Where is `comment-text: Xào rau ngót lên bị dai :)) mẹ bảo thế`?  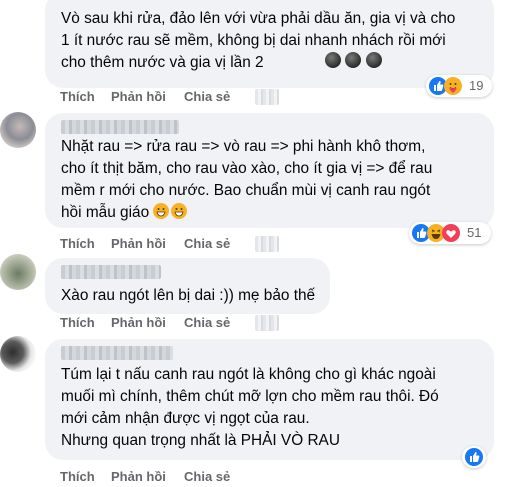 comment-text: Xào rau ngót lên bị dai :)) mẹ bảo thế is located at coordinates (188, 295).